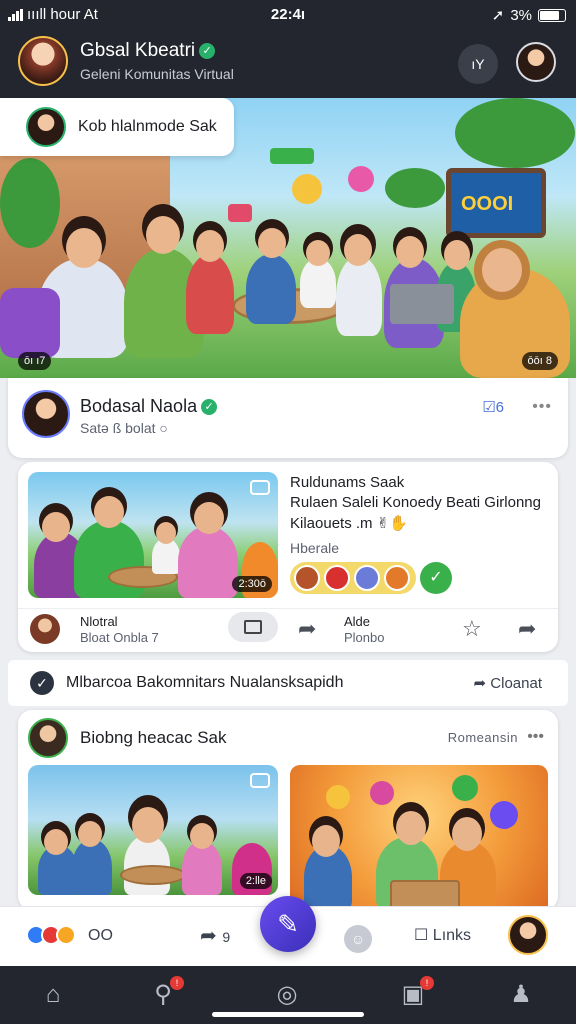  Describe the element at coordinates (527, 629) in the screenshot. I see `forward-icon: ➦` at that location.